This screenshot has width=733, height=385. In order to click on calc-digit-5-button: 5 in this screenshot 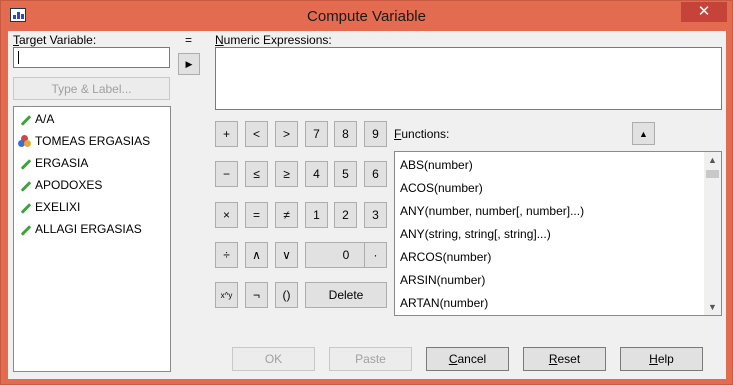, I will do `click(345, 174)`.